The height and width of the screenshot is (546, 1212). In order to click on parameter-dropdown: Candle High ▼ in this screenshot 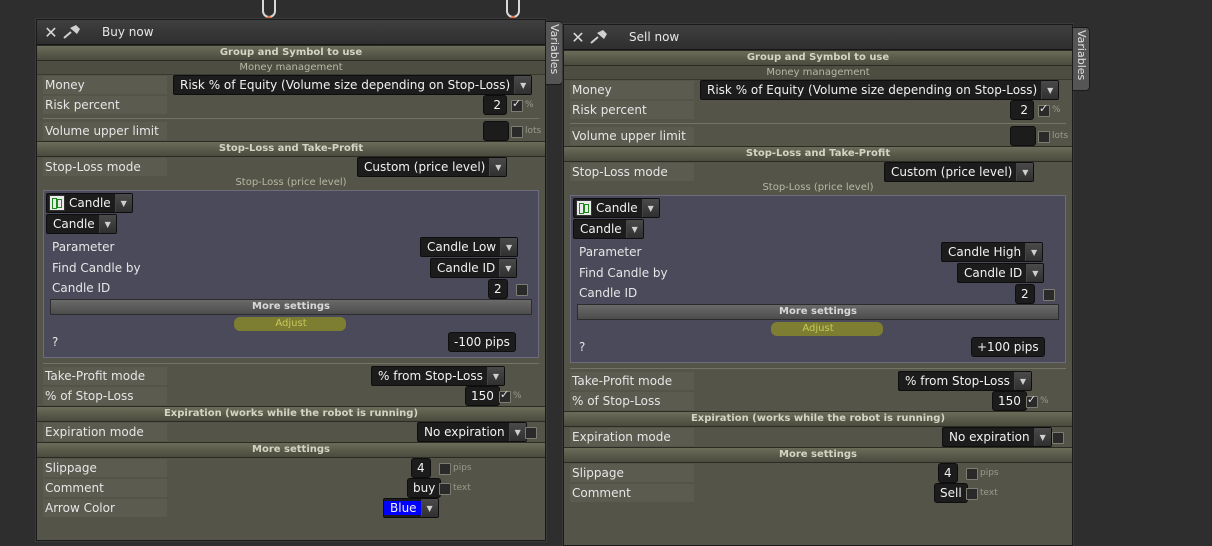, I will do `click(992, 252)`.